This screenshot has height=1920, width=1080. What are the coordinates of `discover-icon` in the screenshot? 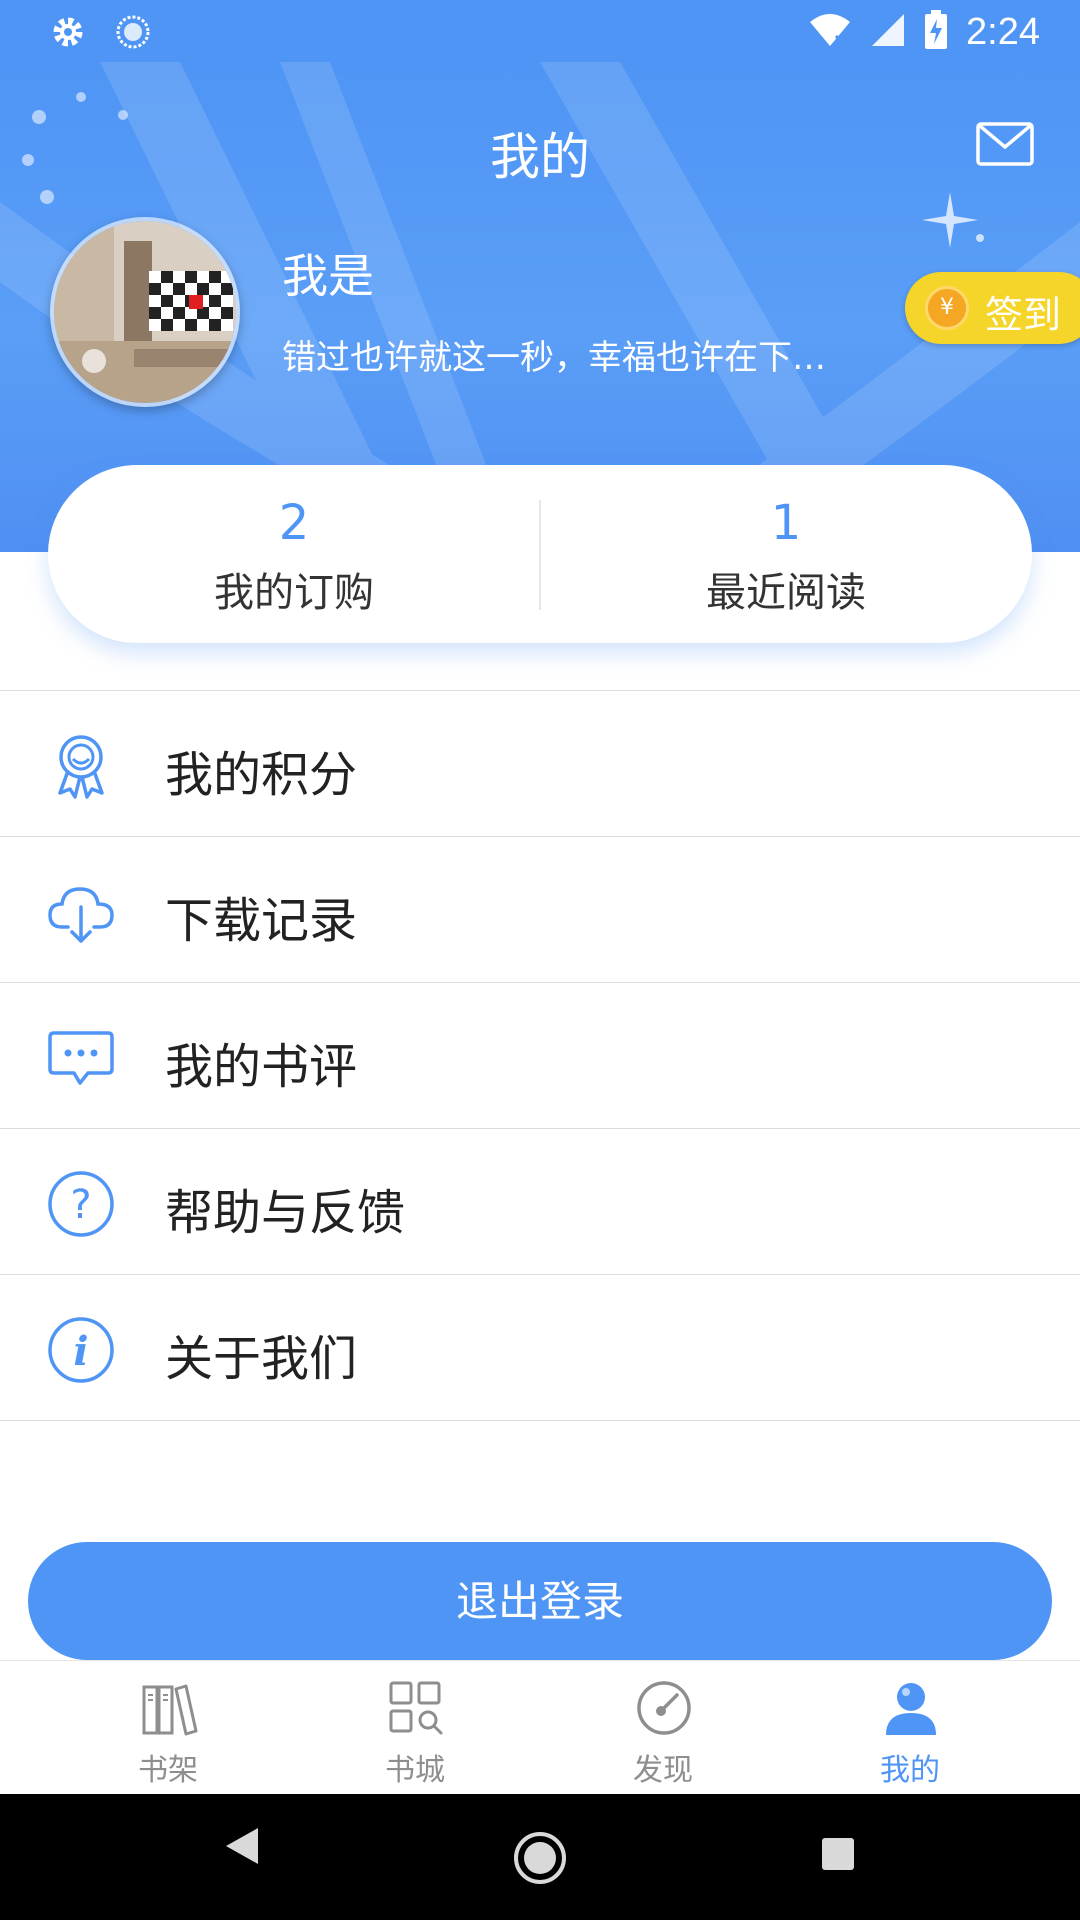 It's located at (664, 1708).